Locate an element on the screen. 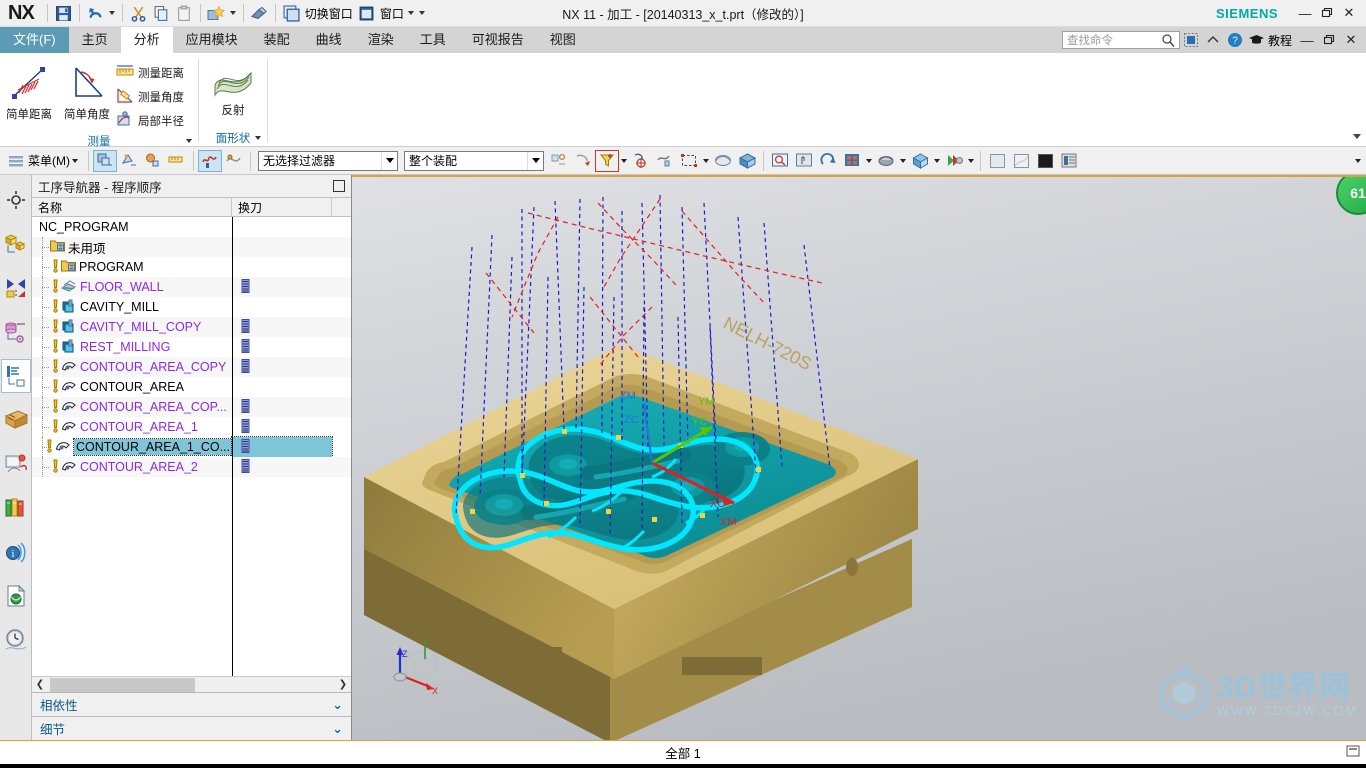 The height and width of the screenshot is (768, 1366). scroll-thumb is located at coordinates (122, 684).